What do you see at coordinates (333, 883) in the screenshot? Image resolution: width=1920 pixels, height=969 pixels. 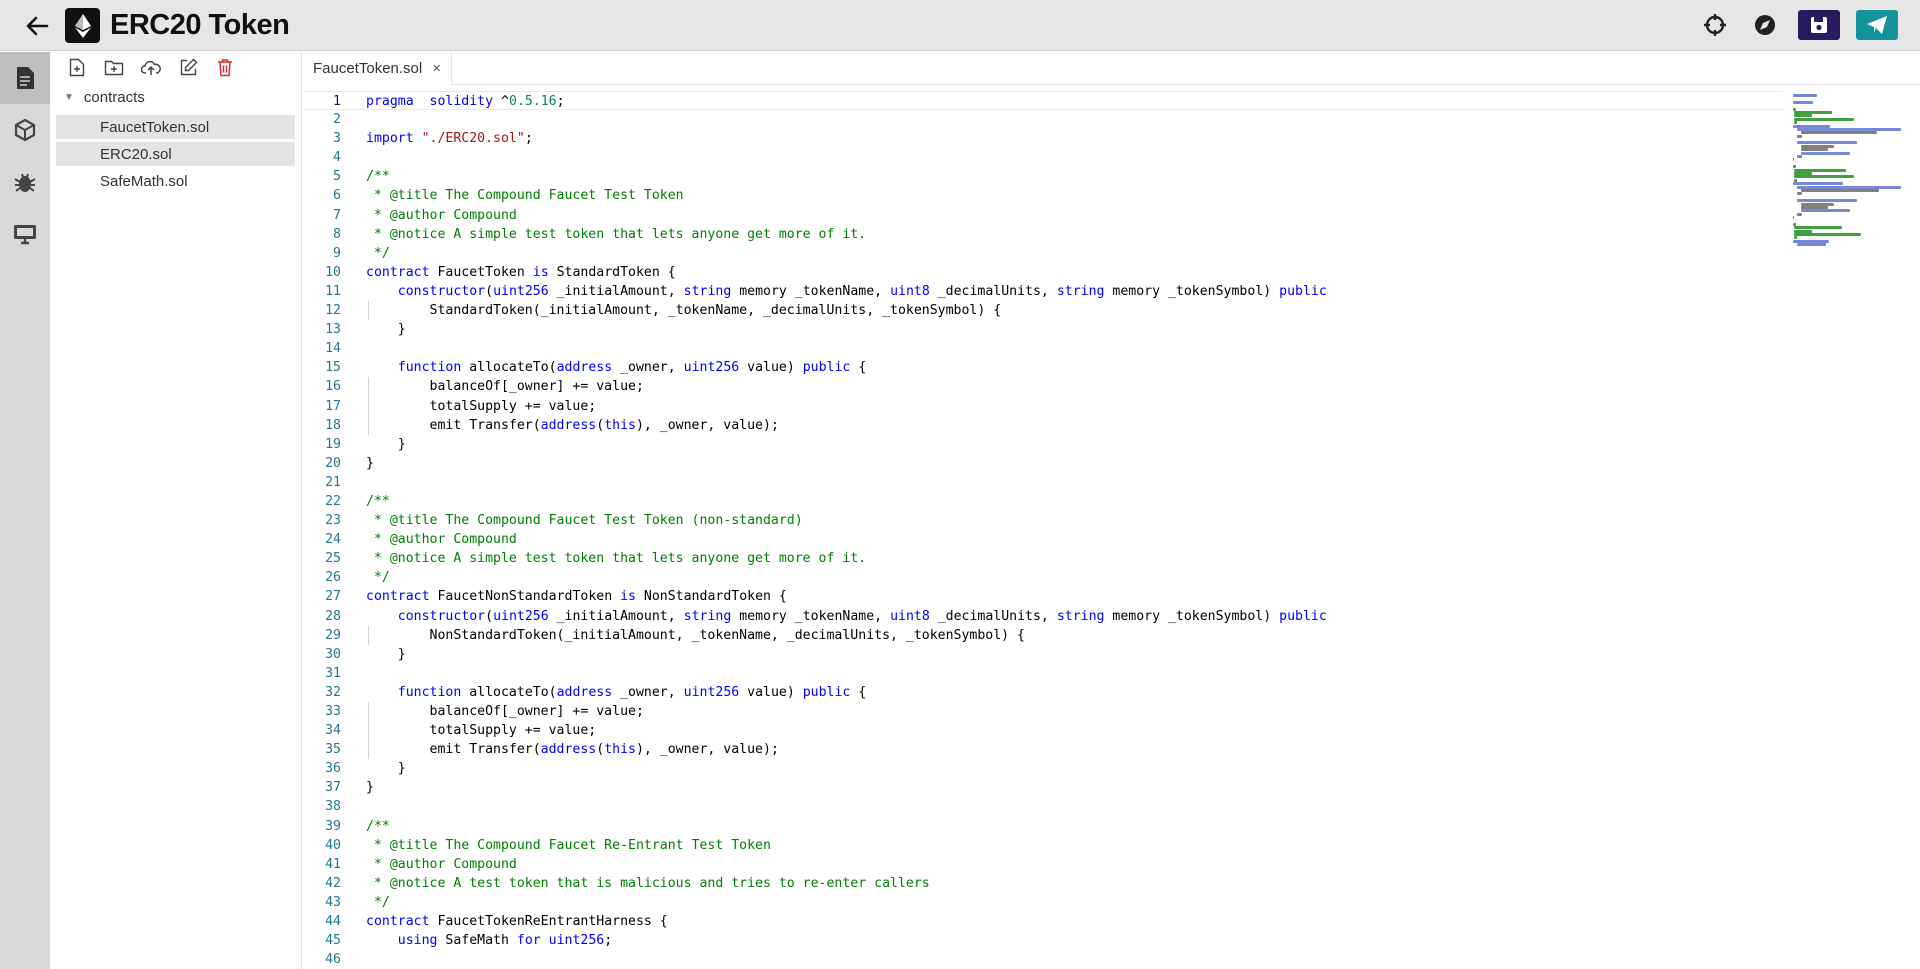 I see `line-number: 42` at bounding box center [333, 883].